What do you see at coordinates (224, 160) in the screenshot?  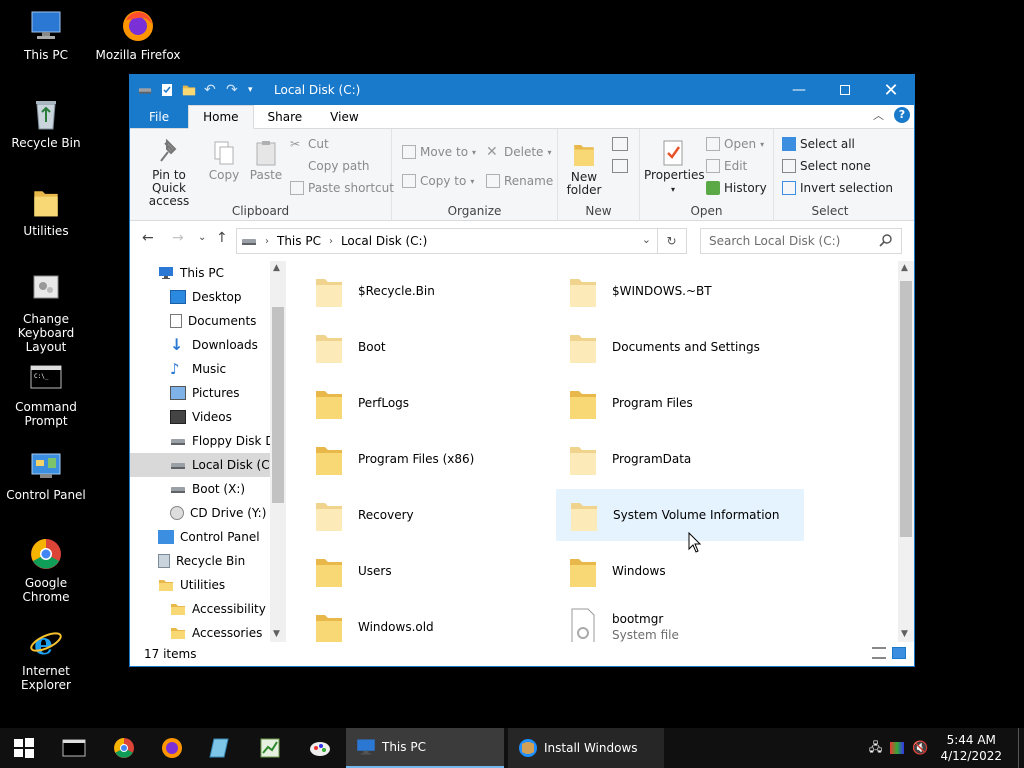 I see `copy-button: Copy` at bounding box center [224, 160].